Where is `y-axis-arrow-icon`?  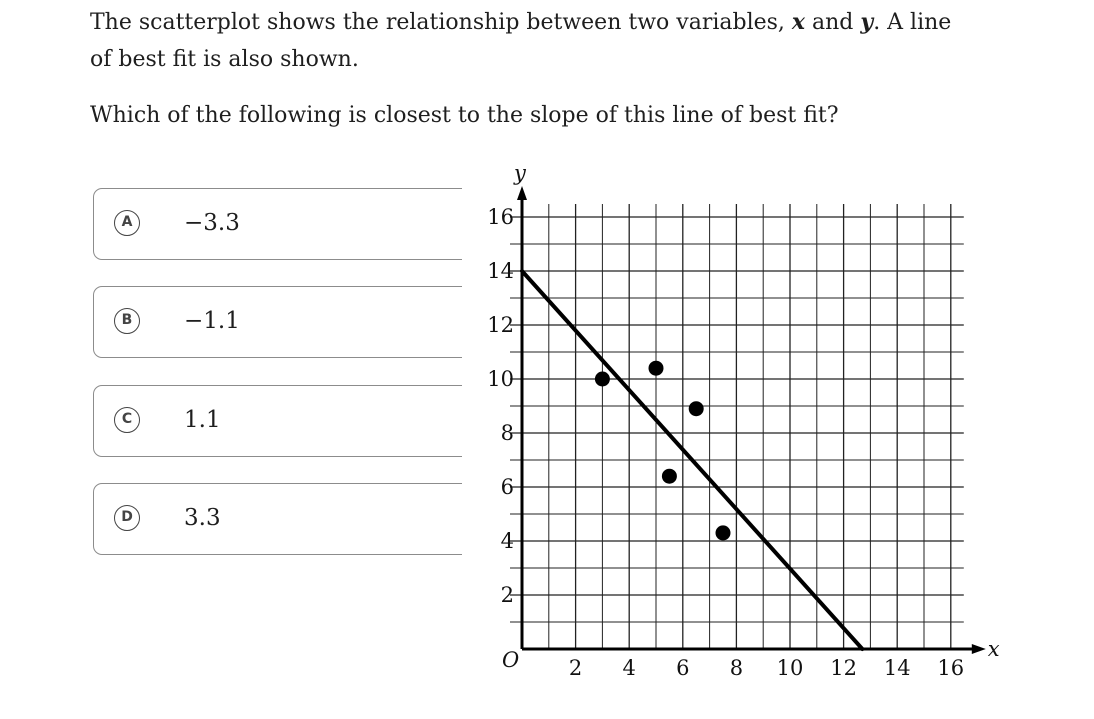 y-axis-arrow-icon is located at coordinates (522, 193).